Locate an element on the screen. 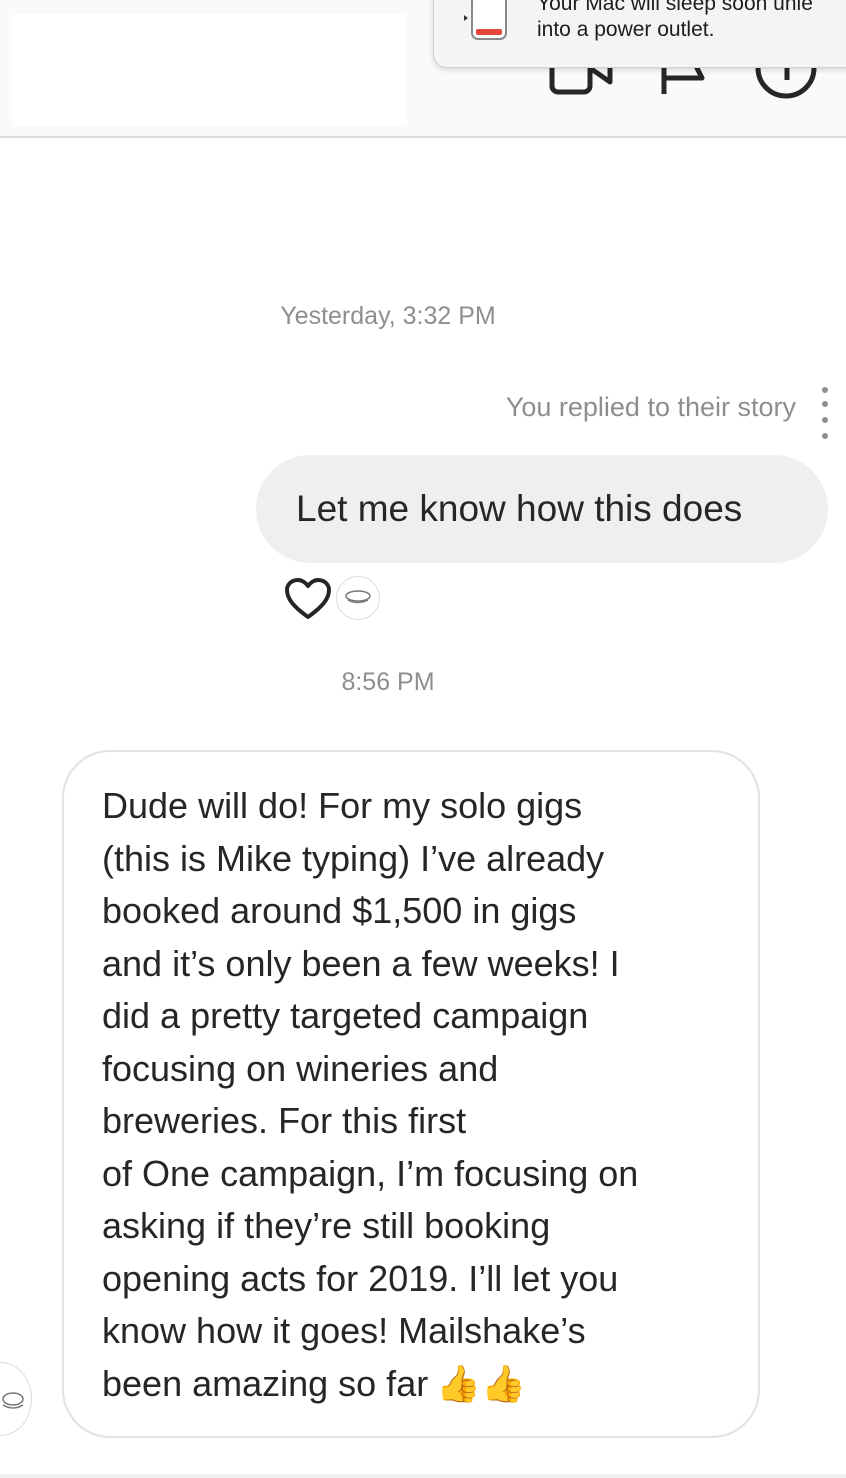 Image resolution: width=846 pixels, height=1478 pixels. message-line: Dude will do! For my solo gigs is located at coordinates (342, 805).